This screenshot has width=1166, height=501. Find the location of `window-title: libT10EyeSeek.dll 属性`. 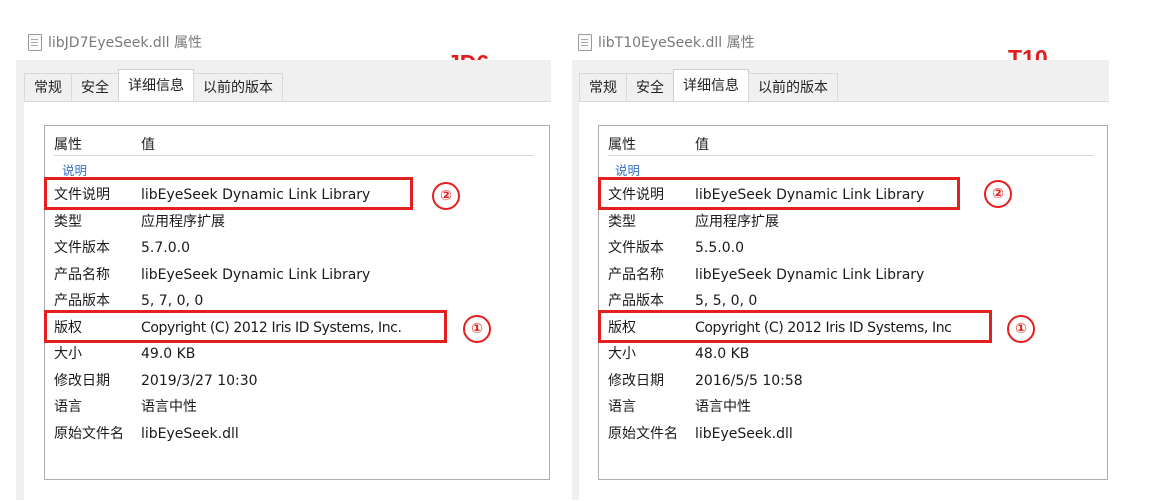

window-title: libT10EyeSeek.dll 属性 is located at coordinates (666, 42).